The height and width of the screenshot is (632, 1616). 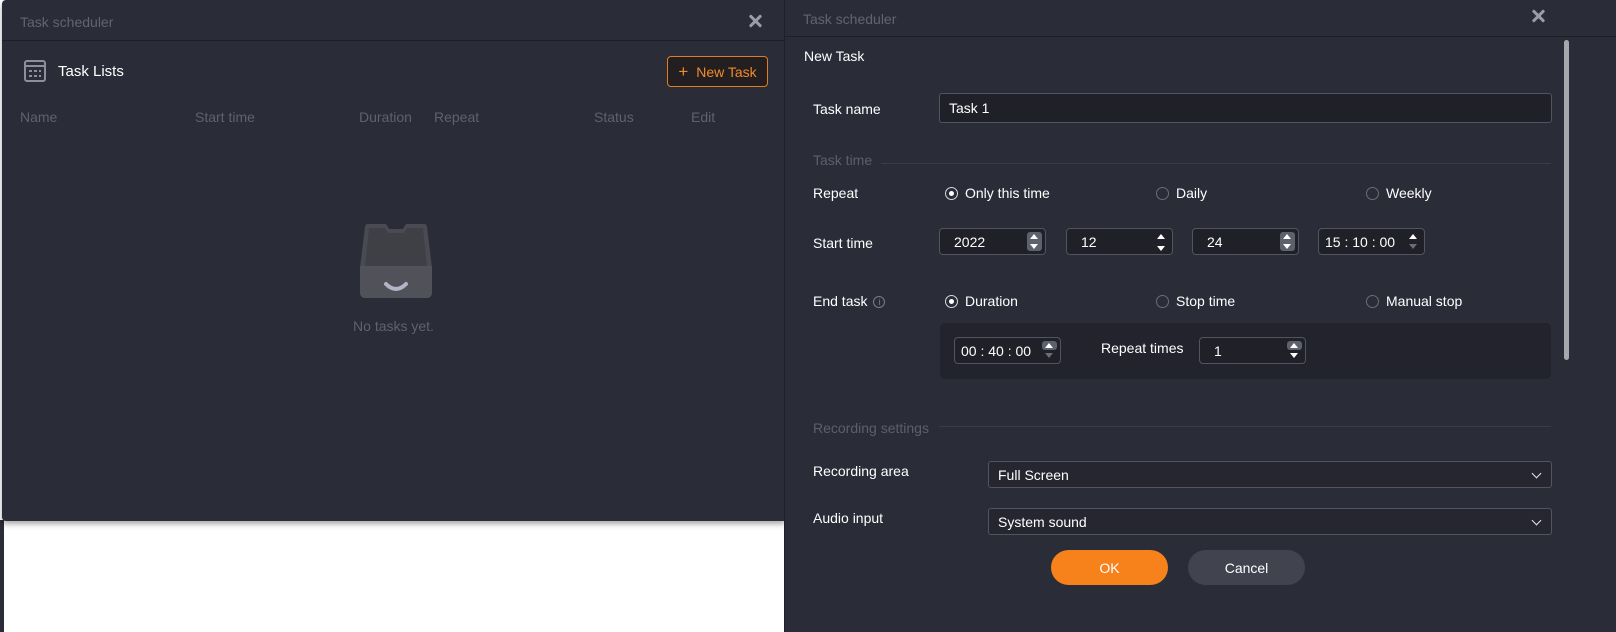 I want to click on stepper-value: 24, so click(x=1215, y=241).